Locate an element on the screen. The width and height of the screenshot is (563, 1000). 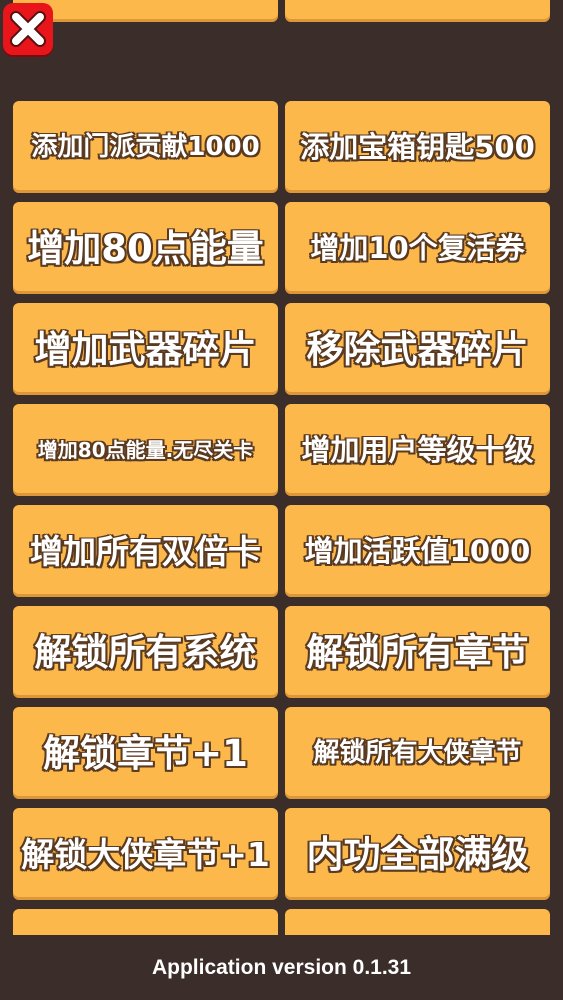
cheat-button-label: 增加所有双倍卡 is located at coordinates (145, 551).